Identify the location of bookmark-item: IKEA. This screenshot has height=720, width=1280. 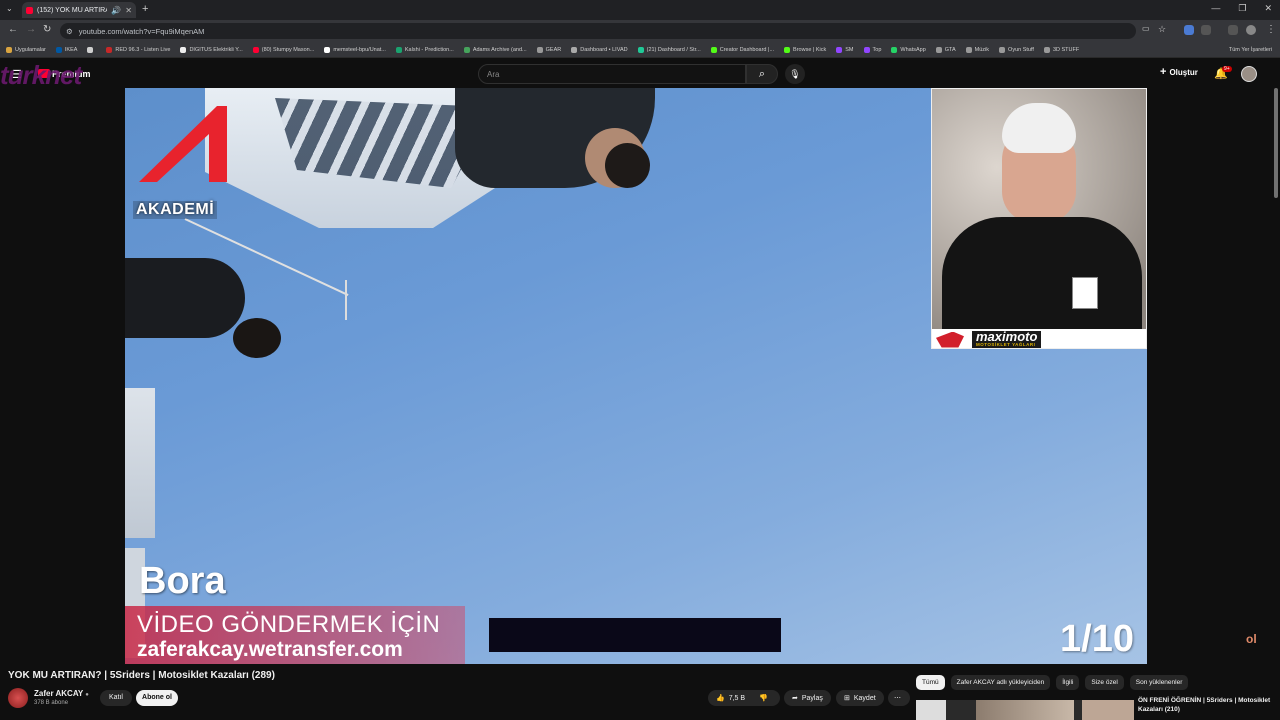
(66, 49).